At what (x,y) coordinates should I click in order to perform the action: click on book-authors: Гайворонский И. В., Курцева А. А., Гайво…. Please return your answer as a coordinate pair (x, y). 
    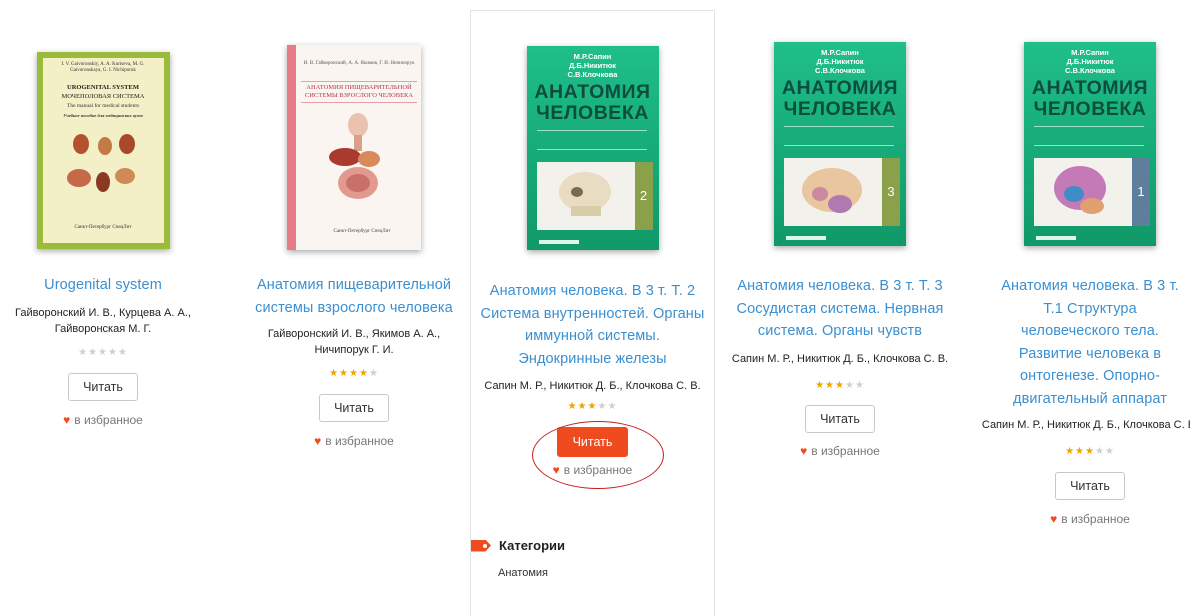
    Looking at the image, I should click on (103, 320).